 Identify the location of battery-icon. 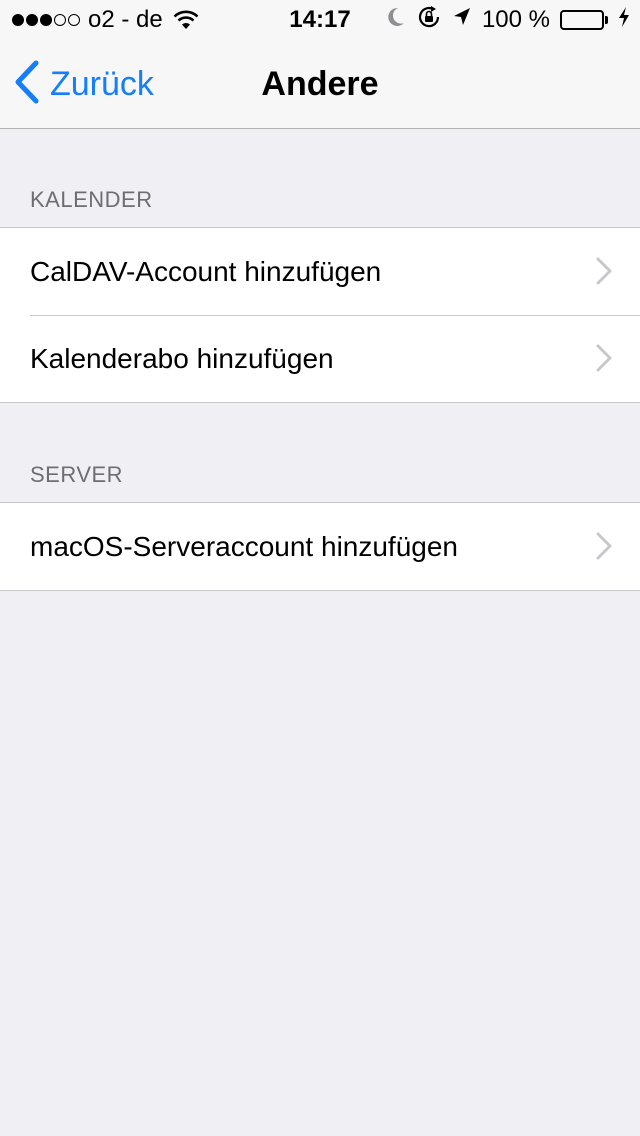
(584, 20).